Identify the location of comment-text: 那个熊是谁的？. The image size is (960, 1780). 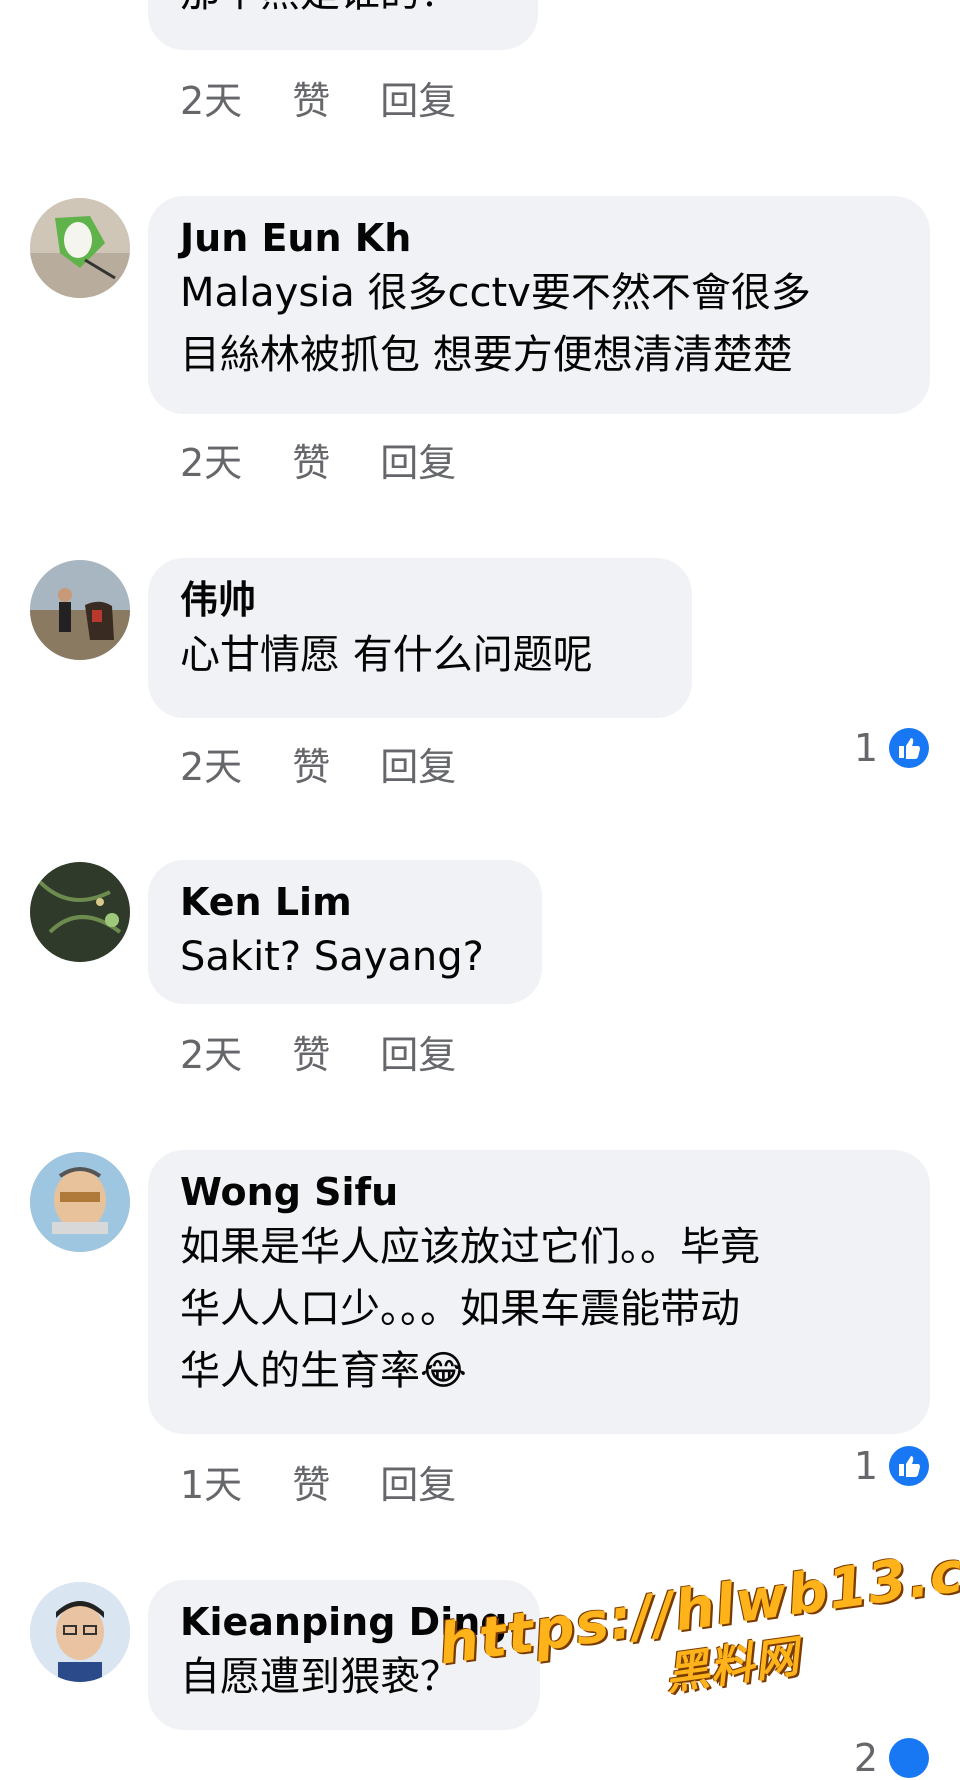
(343, 12).